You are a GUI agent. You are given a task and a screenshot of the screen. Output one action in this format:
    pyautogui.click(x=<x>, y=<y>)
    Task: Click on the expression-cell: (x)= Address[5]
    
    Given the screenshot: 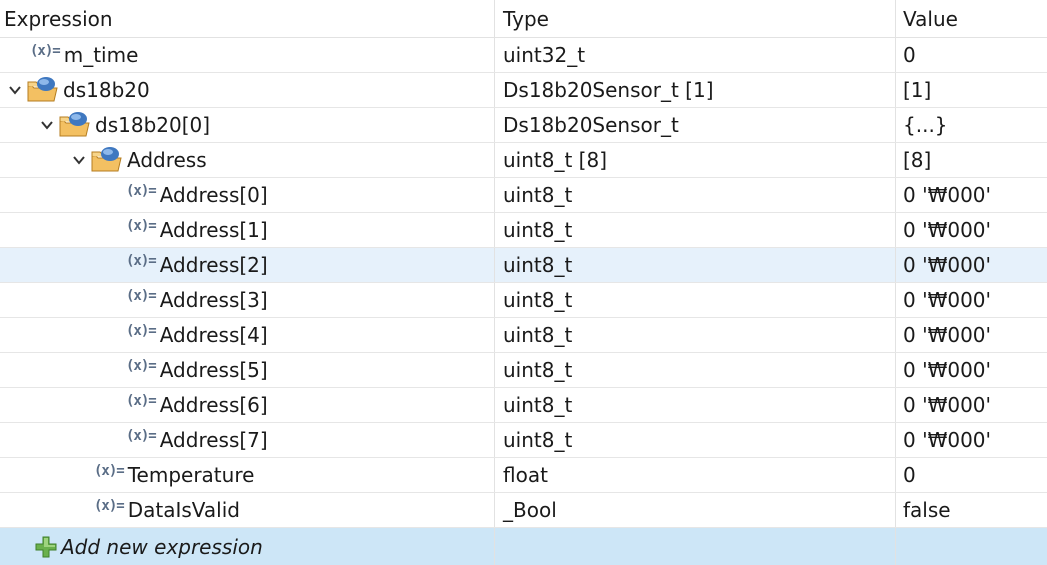 What is the action you would take?
    pyautogui.click(x=247, y=370)
    